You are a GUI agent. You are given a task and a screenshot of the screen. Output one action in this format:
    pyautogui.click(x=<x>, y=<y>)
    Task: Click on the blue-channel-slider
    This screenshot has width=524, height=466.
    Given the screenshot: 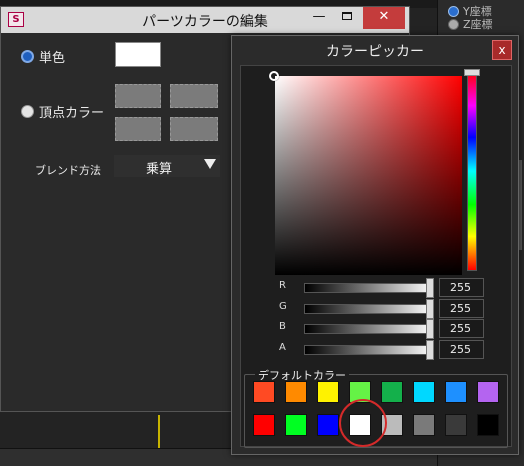 What is the action you would take?
    pyautogui.click(x=369, y=329)
    